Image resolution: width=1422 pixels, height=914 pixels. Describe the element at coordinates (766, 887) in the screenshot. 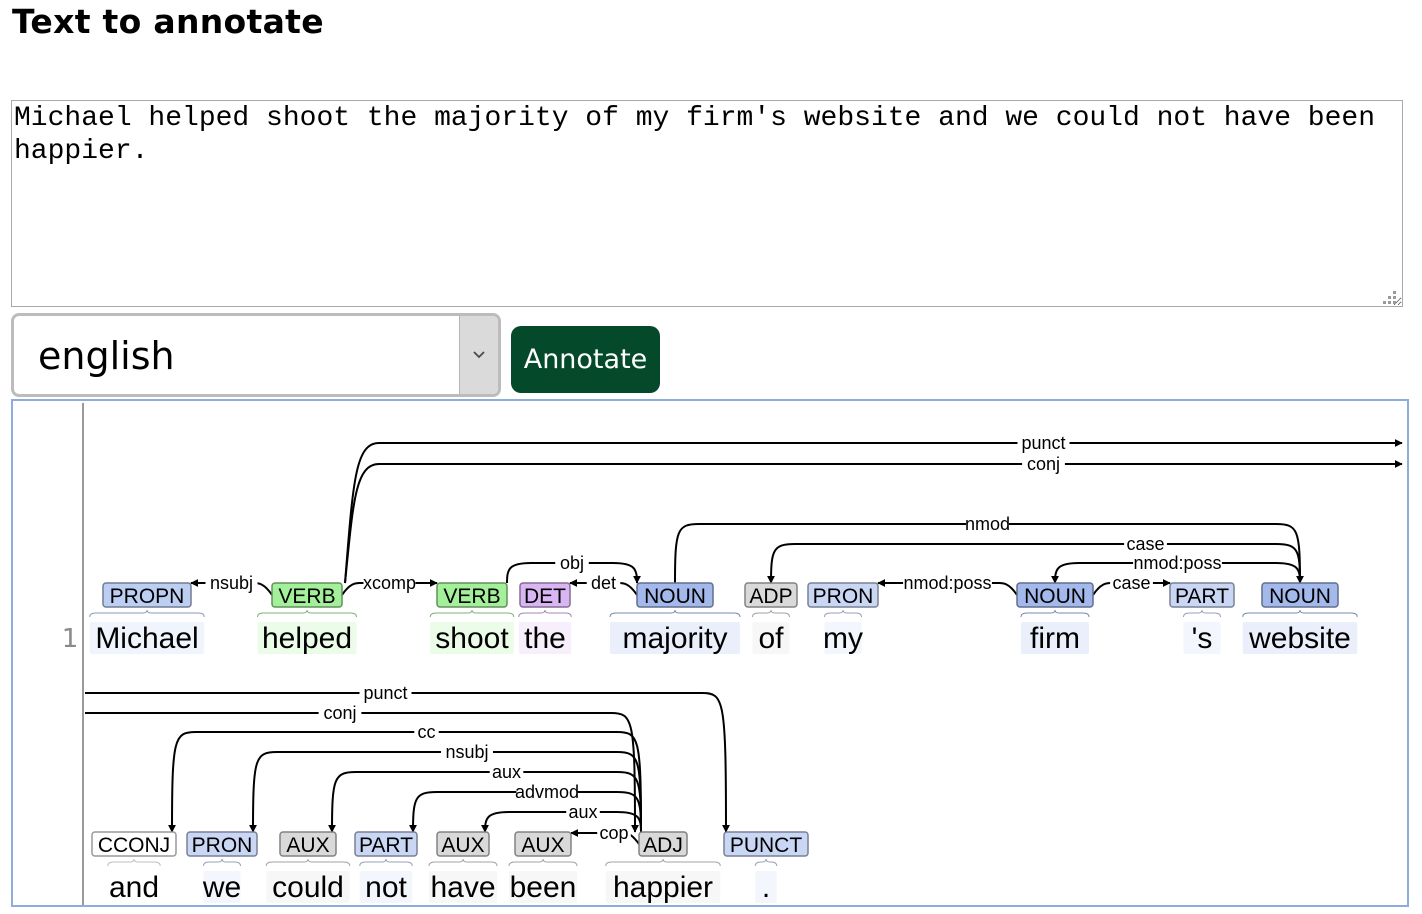

I see `token-word: .` at that location.